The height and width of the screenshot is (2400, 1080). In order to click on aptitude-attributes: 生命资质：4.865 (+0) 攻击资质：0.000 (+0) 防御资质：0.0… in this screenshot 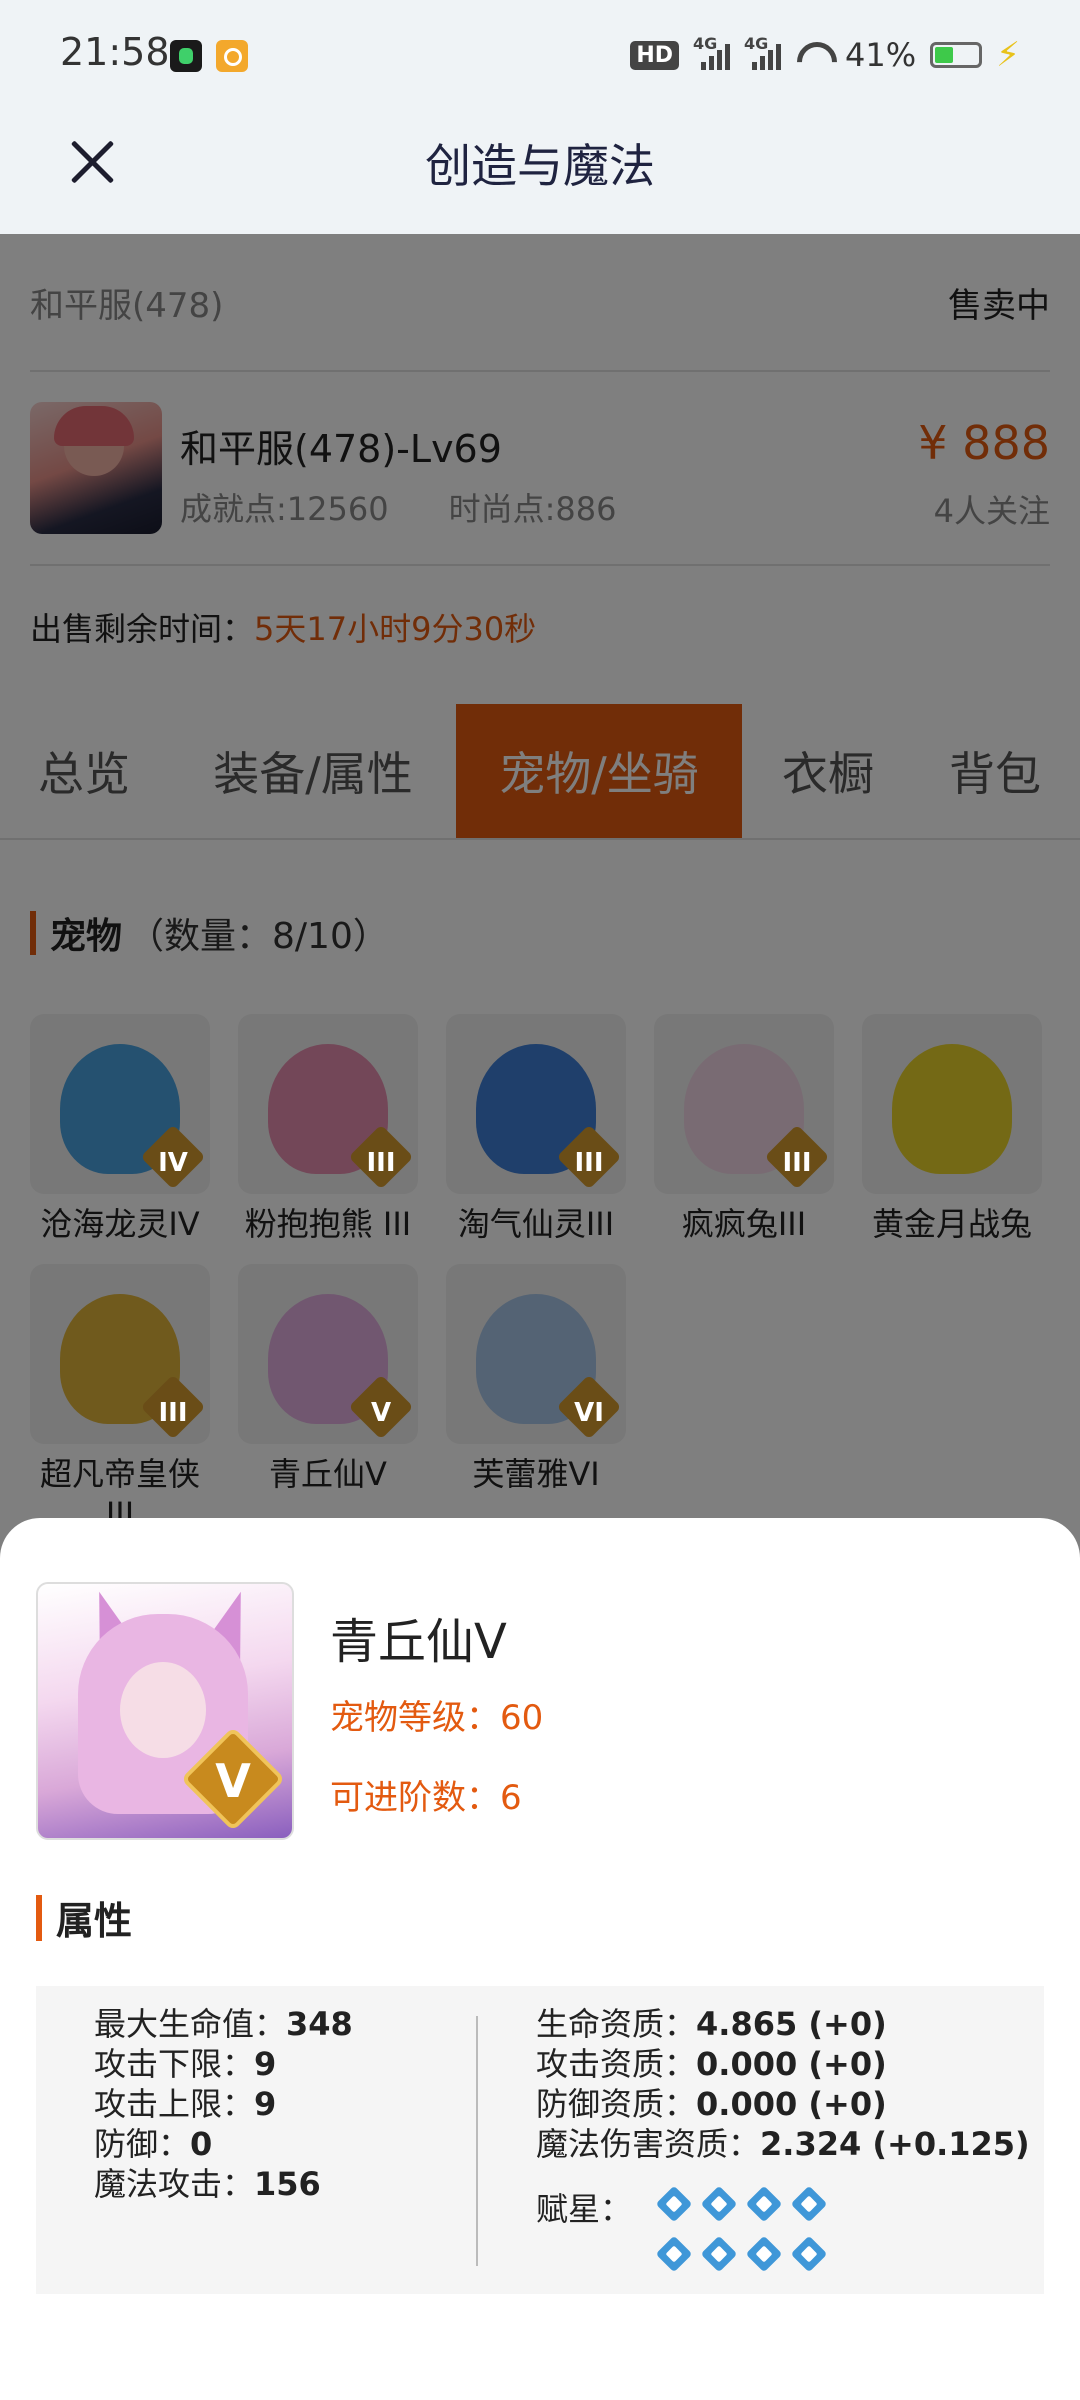, I will do `click(783, 2084)`.